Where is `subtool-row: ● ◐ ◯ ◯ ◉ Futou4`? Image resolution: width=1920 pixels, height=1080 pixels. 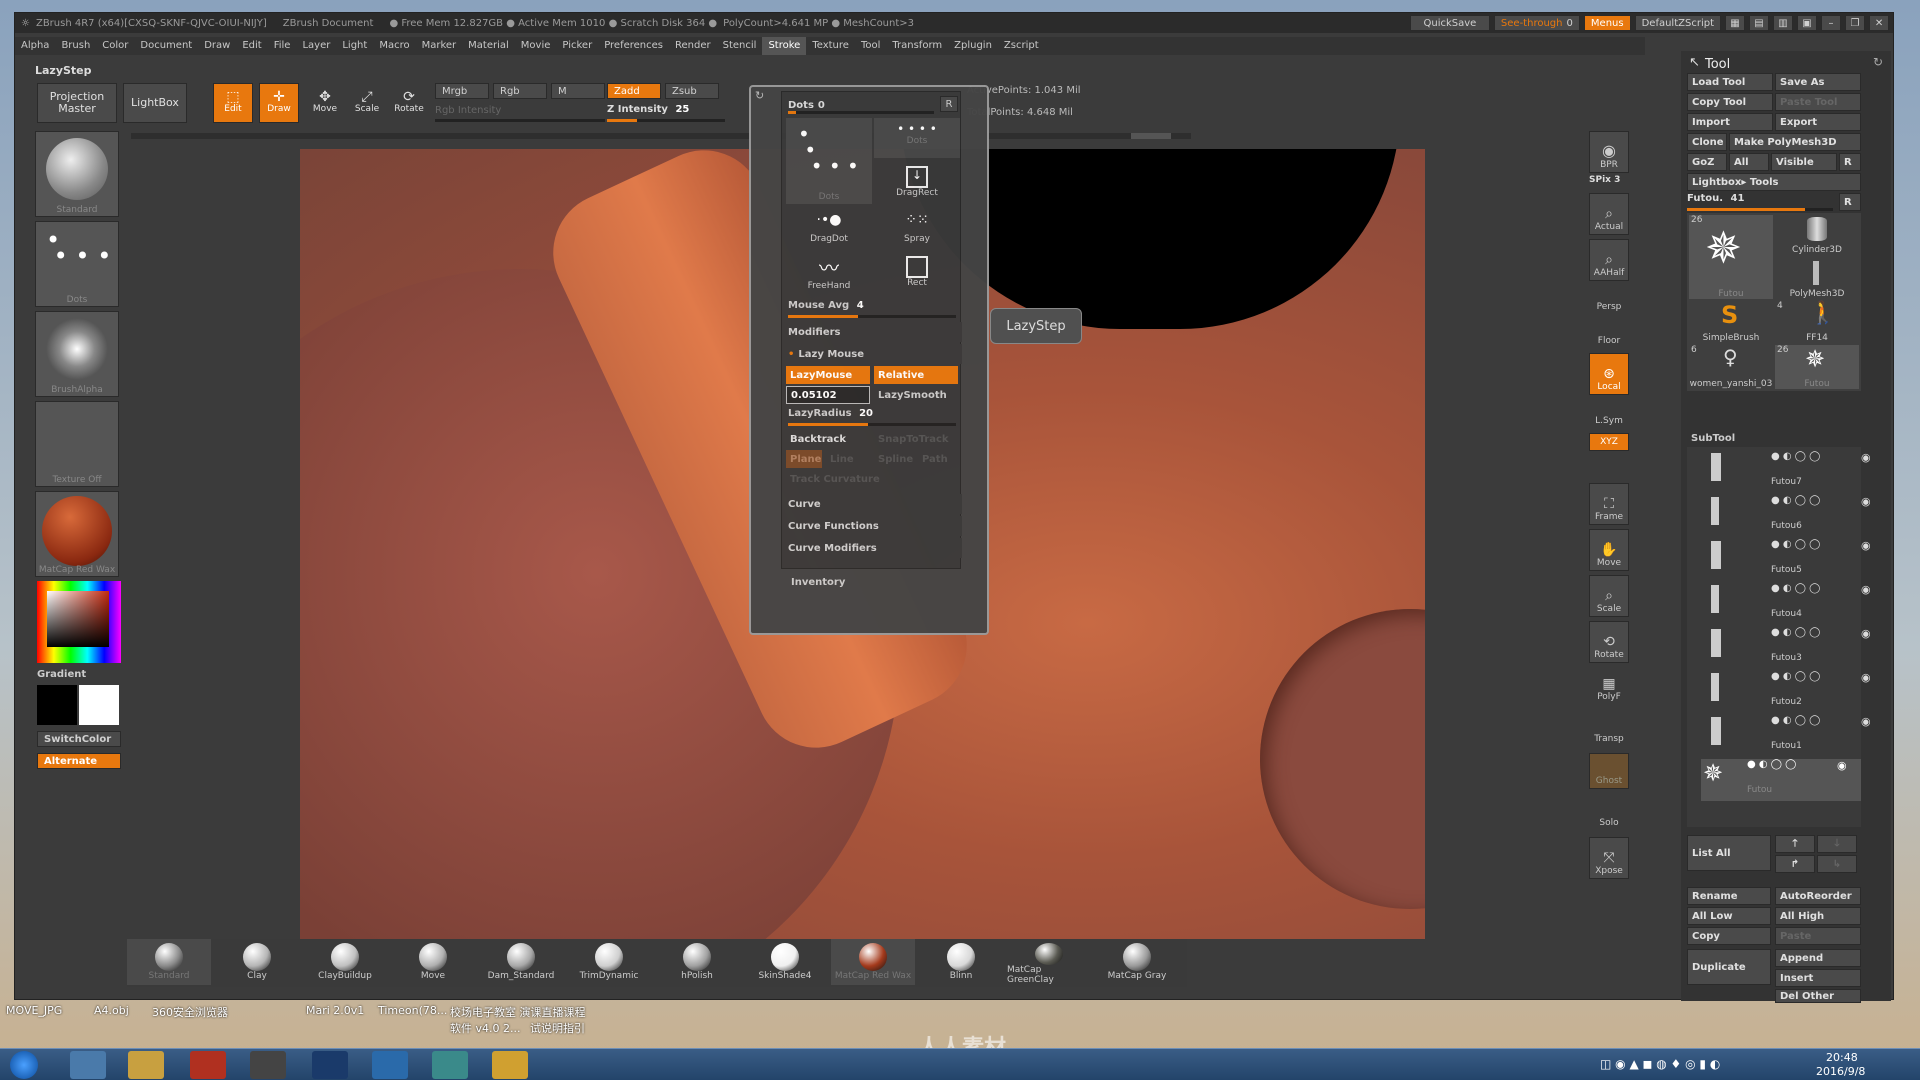
subtool-row: ● ◐ ◯ ◯ ◉ Futou4 is located at coordinates (1796, 604).